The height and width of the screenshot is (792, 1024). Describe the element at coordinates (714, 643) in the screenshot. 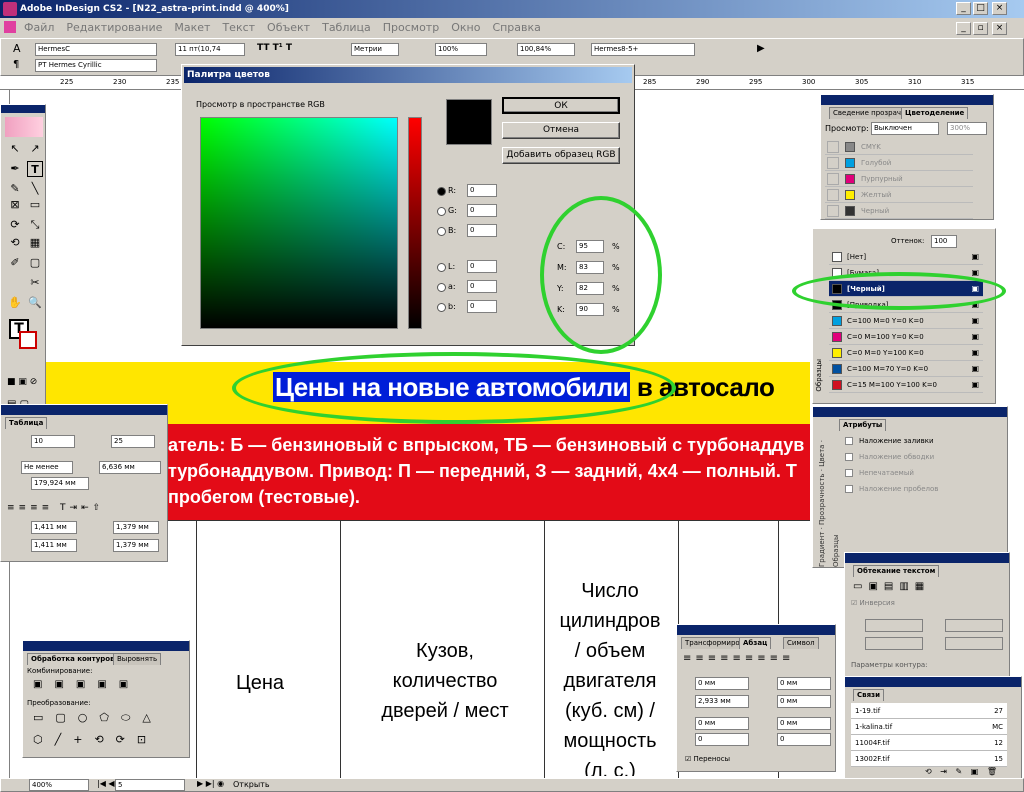

I see `tab-transform: Трансформиров` at that location.